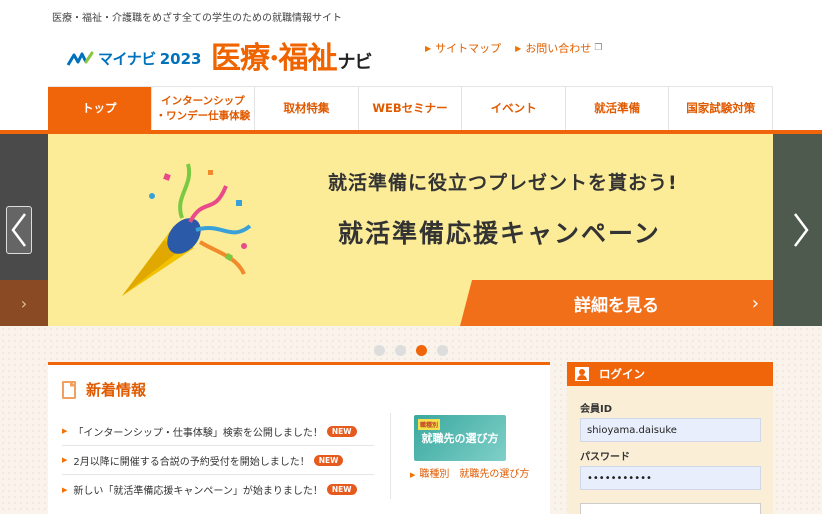 The width and height of the screenshot is (822, 514). Describe the element at coordinates (468, 48) in the screenshot. I see `sitemap-link-label: サイトマップ` at that location.